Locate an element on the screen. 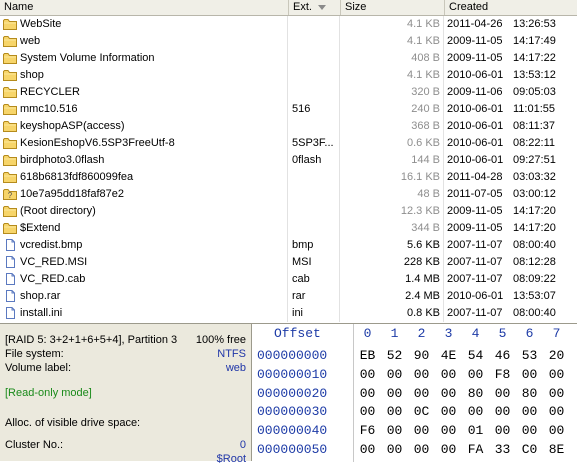 Image resolution: width=577 pixels, height=466 pixels. hex-byte: 01 is located at coordinates (475, 430).